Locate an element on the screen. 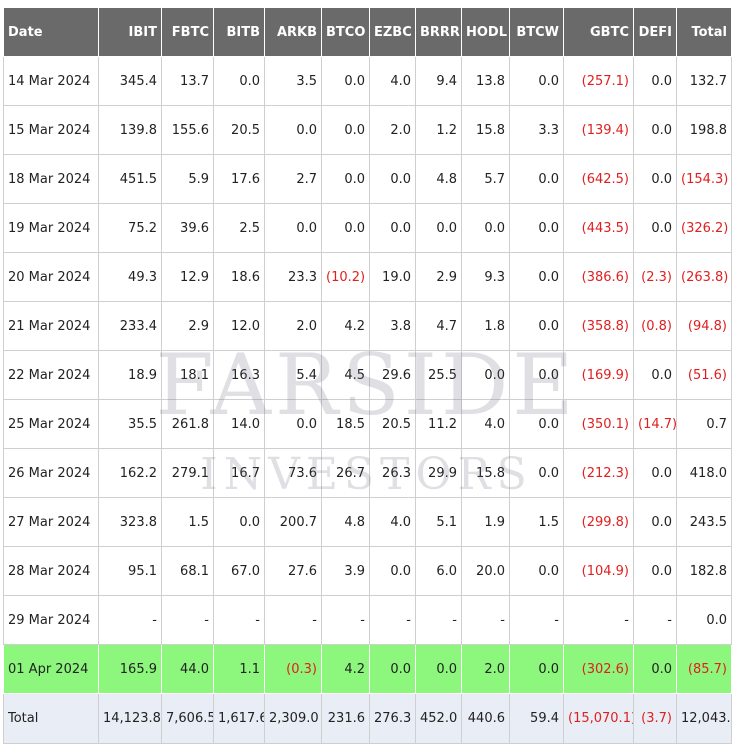 The image size is (733, 744). cell-bitb: 20.5 is located at coordinates (239, 130).